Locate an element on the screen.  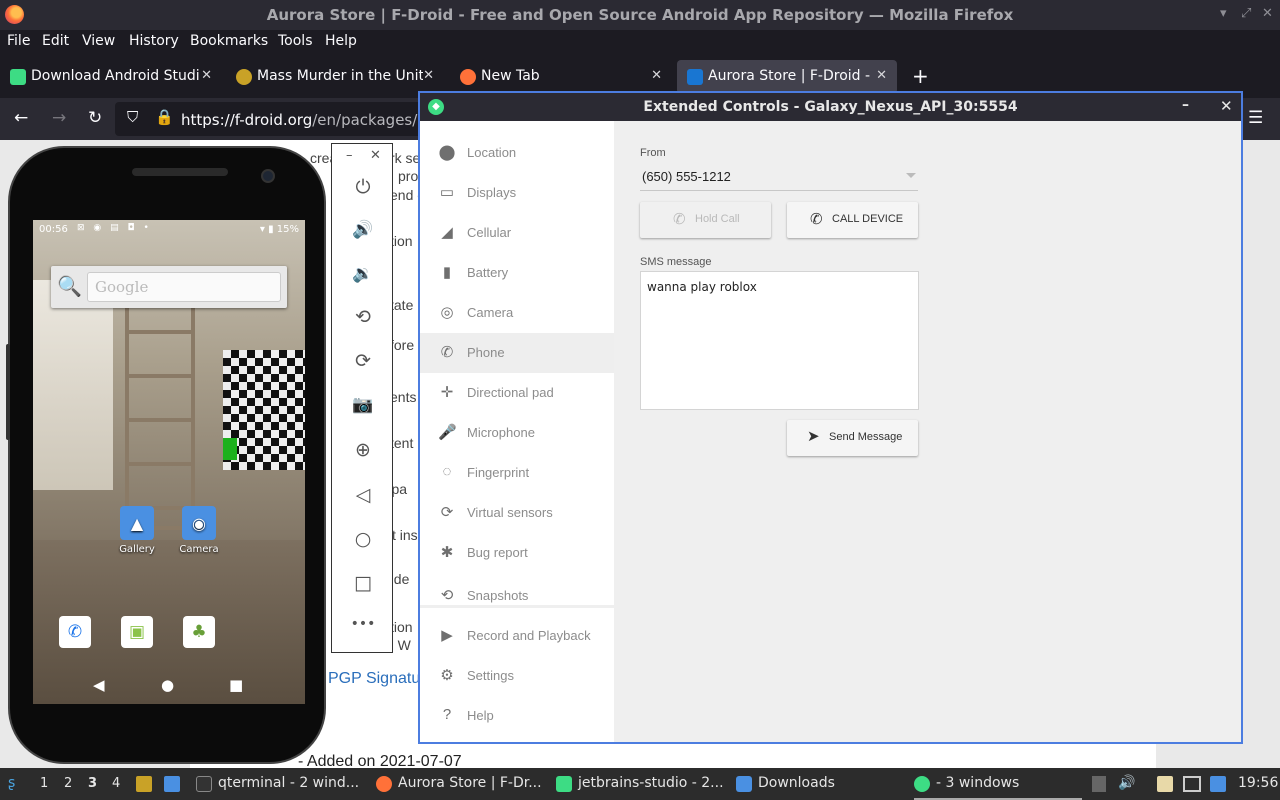
virtual-sensors-icon: ⟳ is located at coordinates (447, 512).